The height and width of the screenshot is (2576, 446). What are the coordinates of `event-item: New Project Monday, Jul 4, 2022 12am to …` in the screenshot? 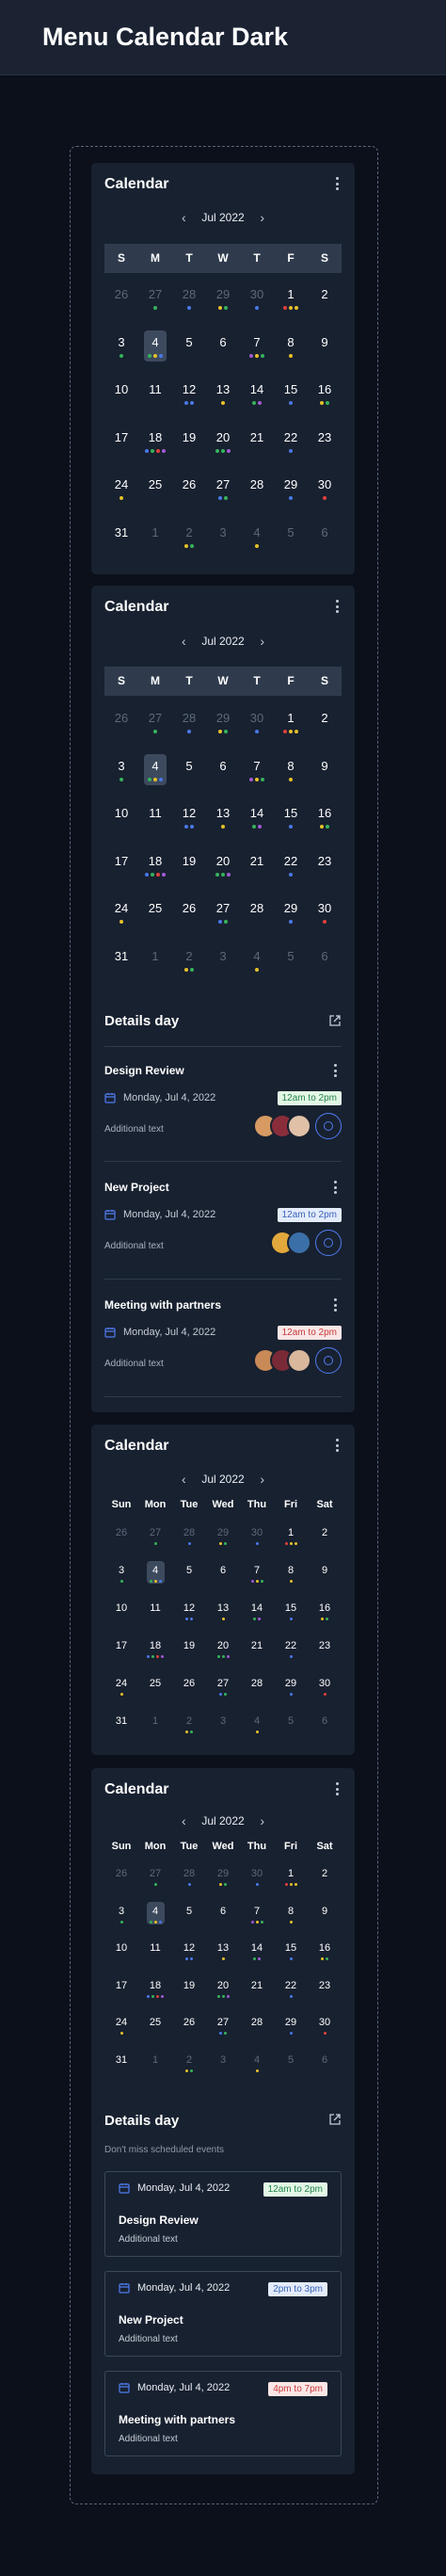 It's located at (223, 1228).